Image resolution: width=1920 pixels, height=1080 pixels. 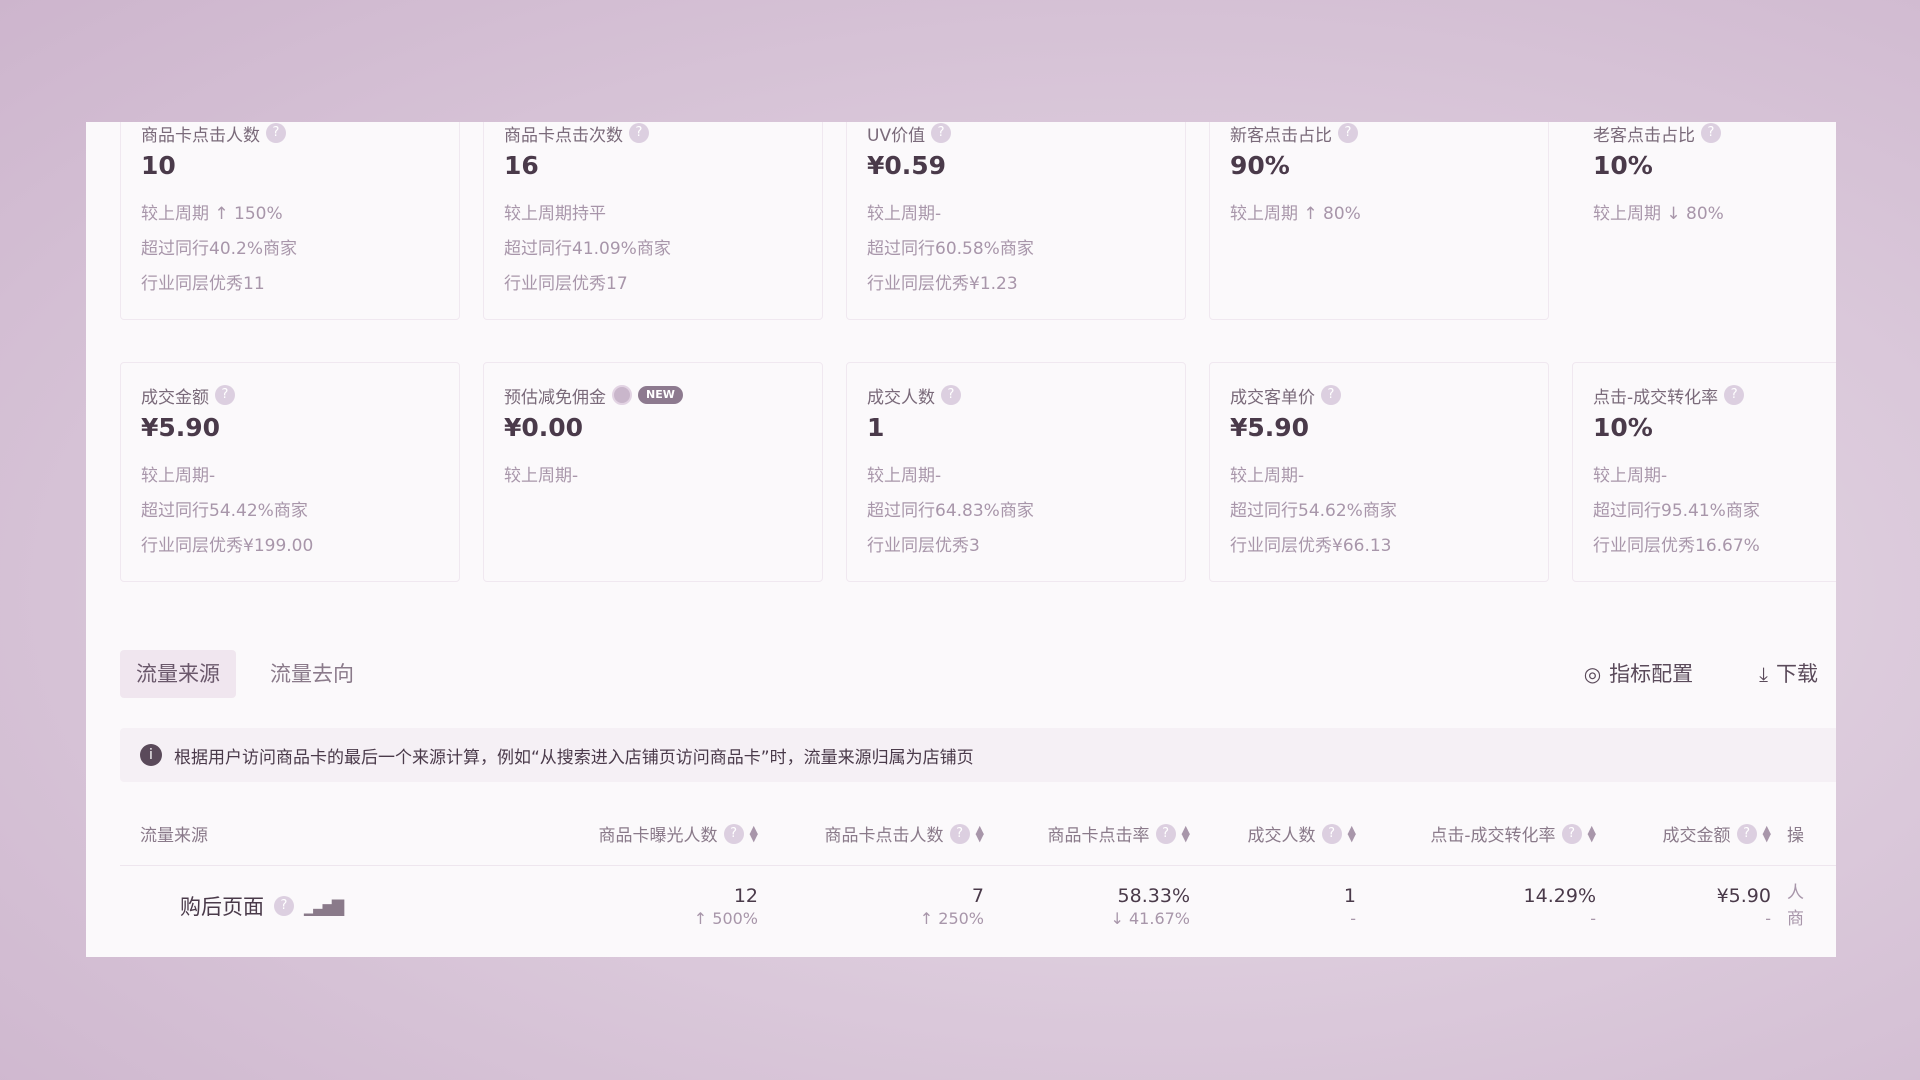 What do you see at coordinates (901, 397) in the screenshot?
I see `metric-label: 成交人数` at bounding box center [901, 397].